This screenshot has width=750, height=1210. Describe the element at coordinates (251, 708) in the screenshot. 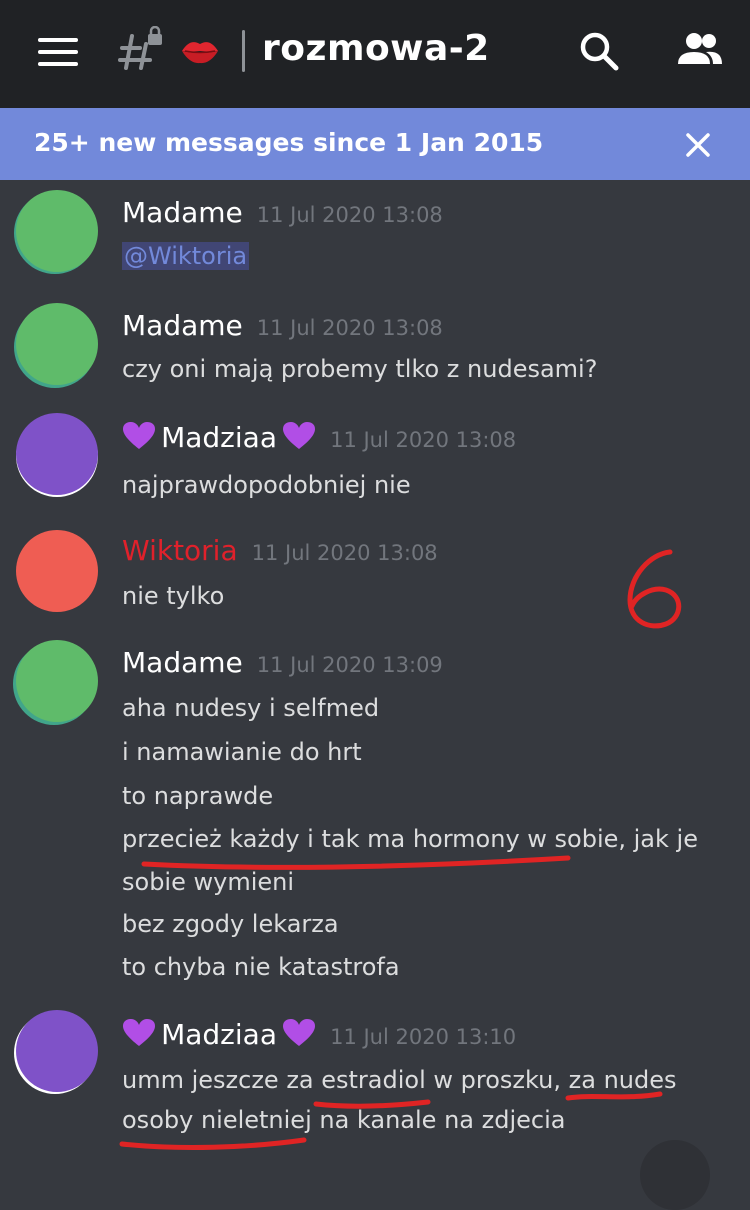

I see `message-line: aha nudesy i selfmed` at that location.